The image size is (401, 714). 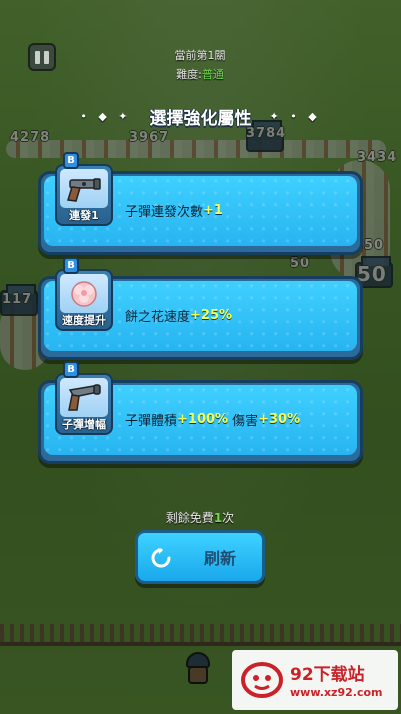 What do you see at coordinates (158, 317) in the screenshot?
I see `description-text: 餅之花速度` at bounding box center [158, 317].